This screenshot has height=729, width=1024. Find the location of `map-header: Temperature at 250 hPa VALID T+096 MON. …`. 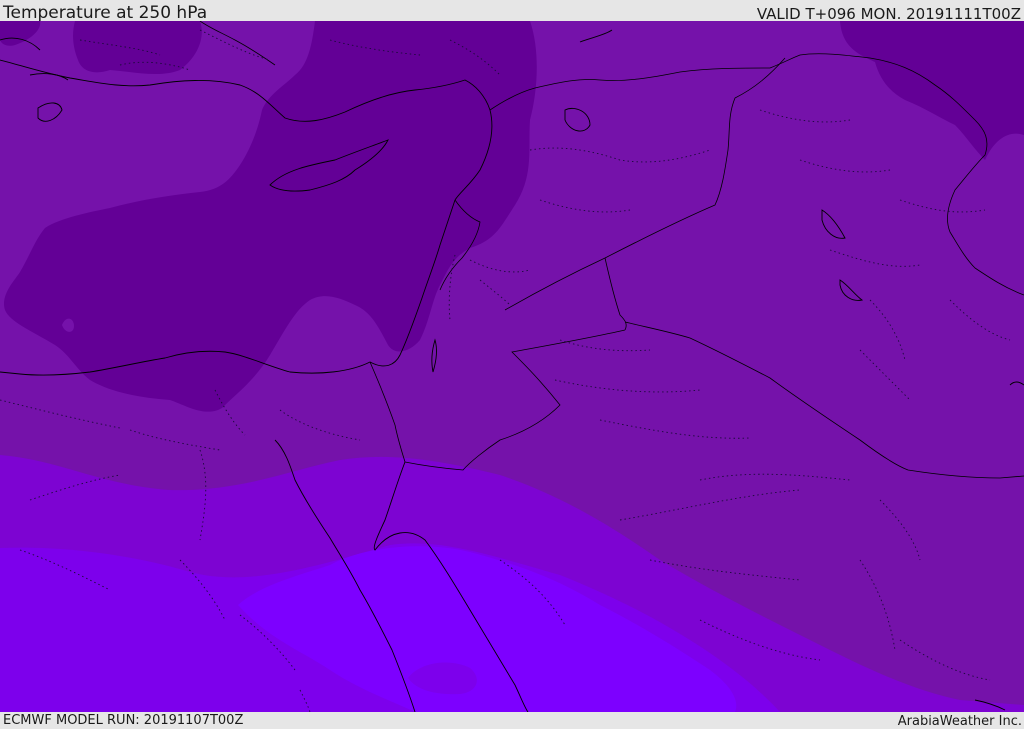

map-header: Temperature at 250 hPa VALID T+096 MON. … is located at coordinates (512, 11).